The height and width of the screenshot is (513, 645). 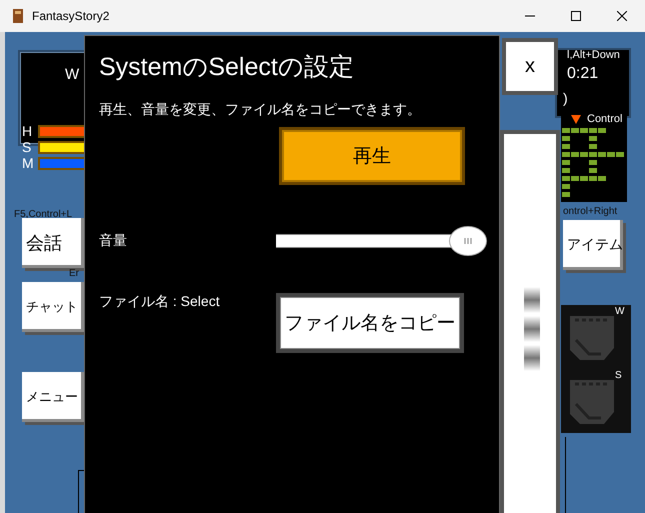 What do you see at coordinates (53, 307) in the screenshot?
I see `game-button: チャット` at bounding box center [53, 307].